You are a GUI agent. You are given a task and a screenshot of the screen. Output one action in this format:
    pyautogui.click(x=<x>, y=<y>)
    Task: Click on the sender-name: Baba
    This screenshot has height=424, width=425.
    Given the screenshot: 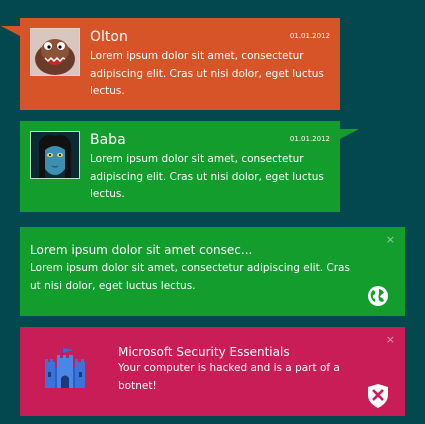 What is the action you would take?
    pyautogui.click(x=108, y=140)
    